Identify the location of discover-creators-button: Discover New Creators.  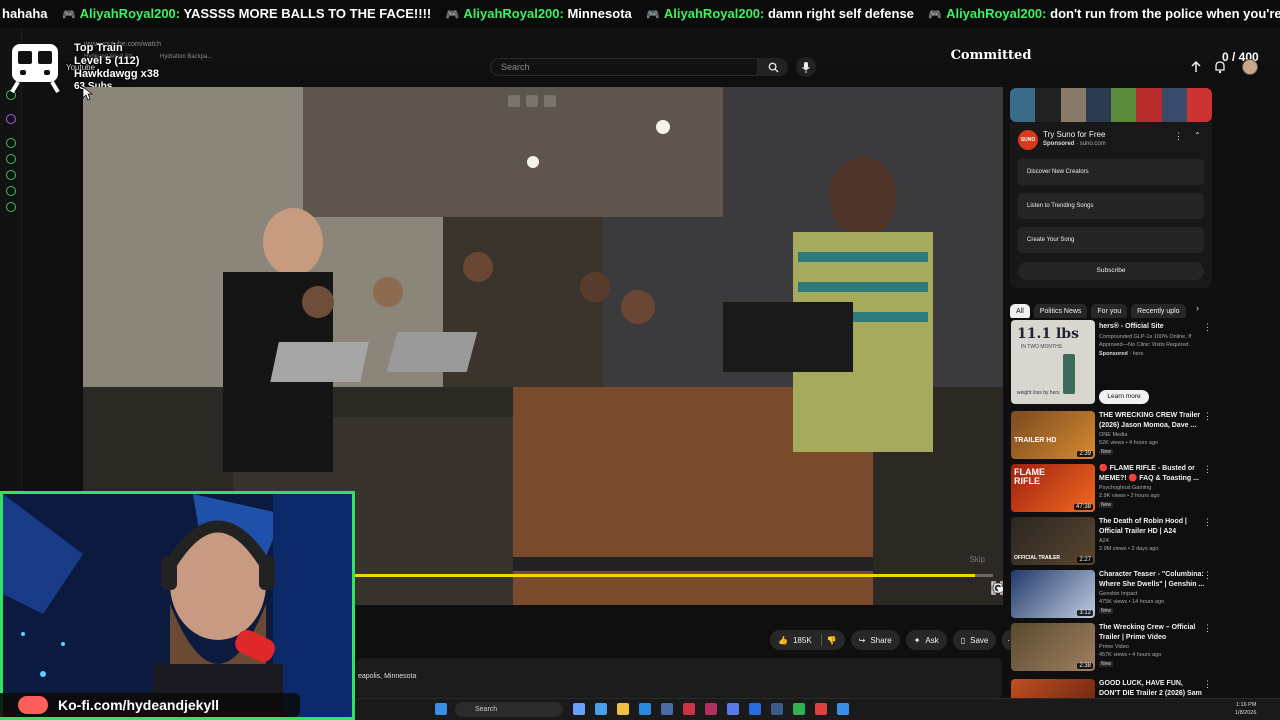
(1111, 172).